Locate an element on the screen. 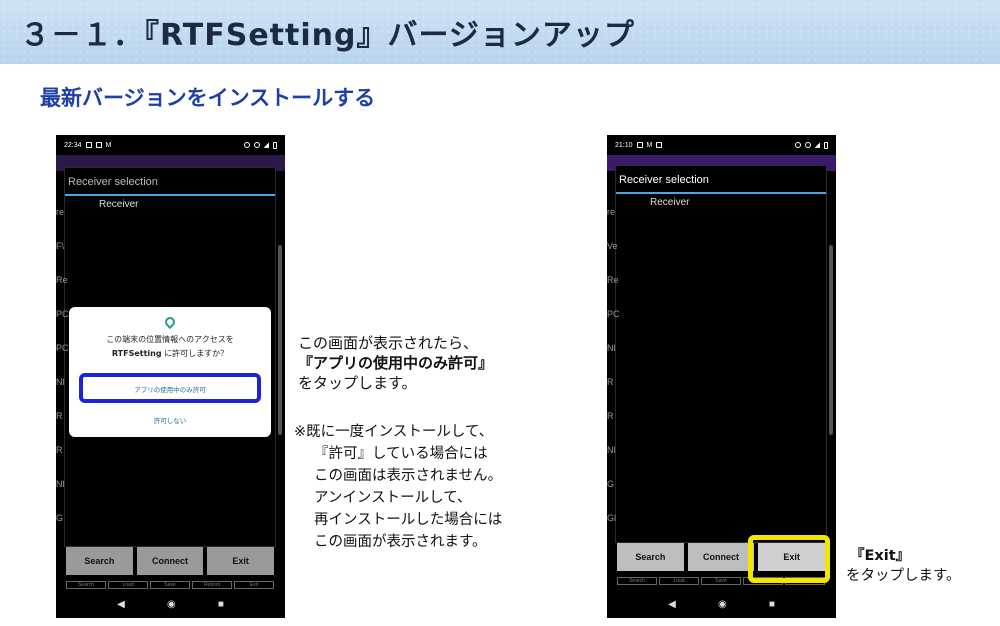 The height and width of the screenshot is (626, 1000). page-title: ３－１．『RTFSetting』バージョンアップ is located at coordinates (327, 35).